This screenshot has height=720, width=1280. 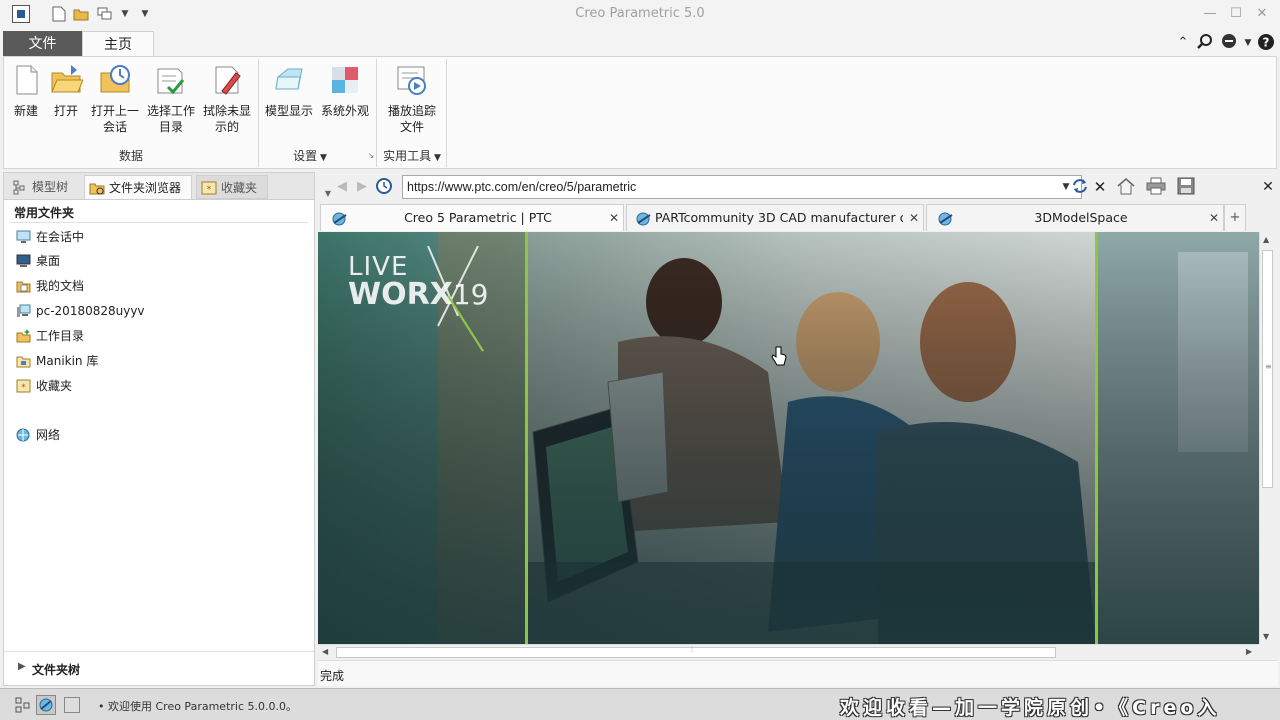 I want to click on group-utilities-label: 实用工具 ▼, so click(x=412, y=155).